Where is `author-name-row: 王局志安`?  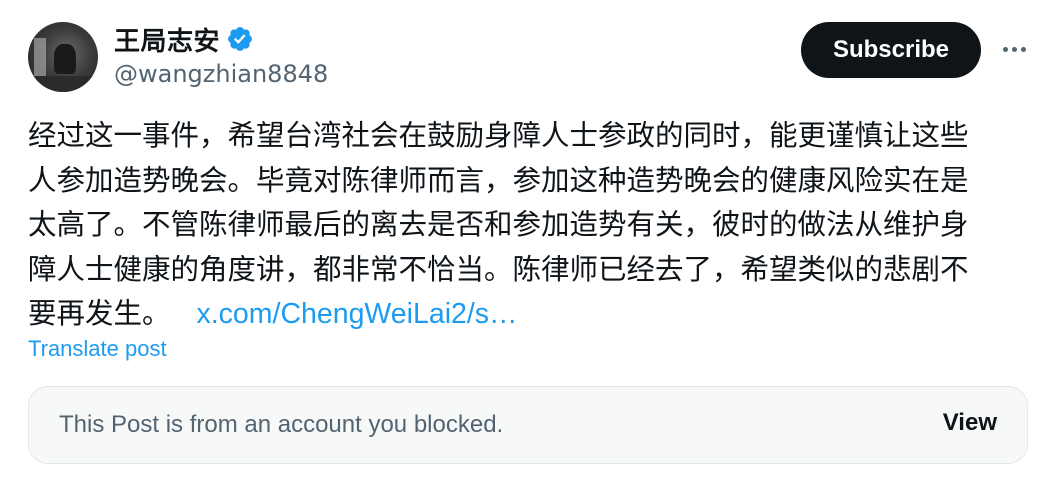
author-name-row: 王局志安 is located at coordinates (184, 39).